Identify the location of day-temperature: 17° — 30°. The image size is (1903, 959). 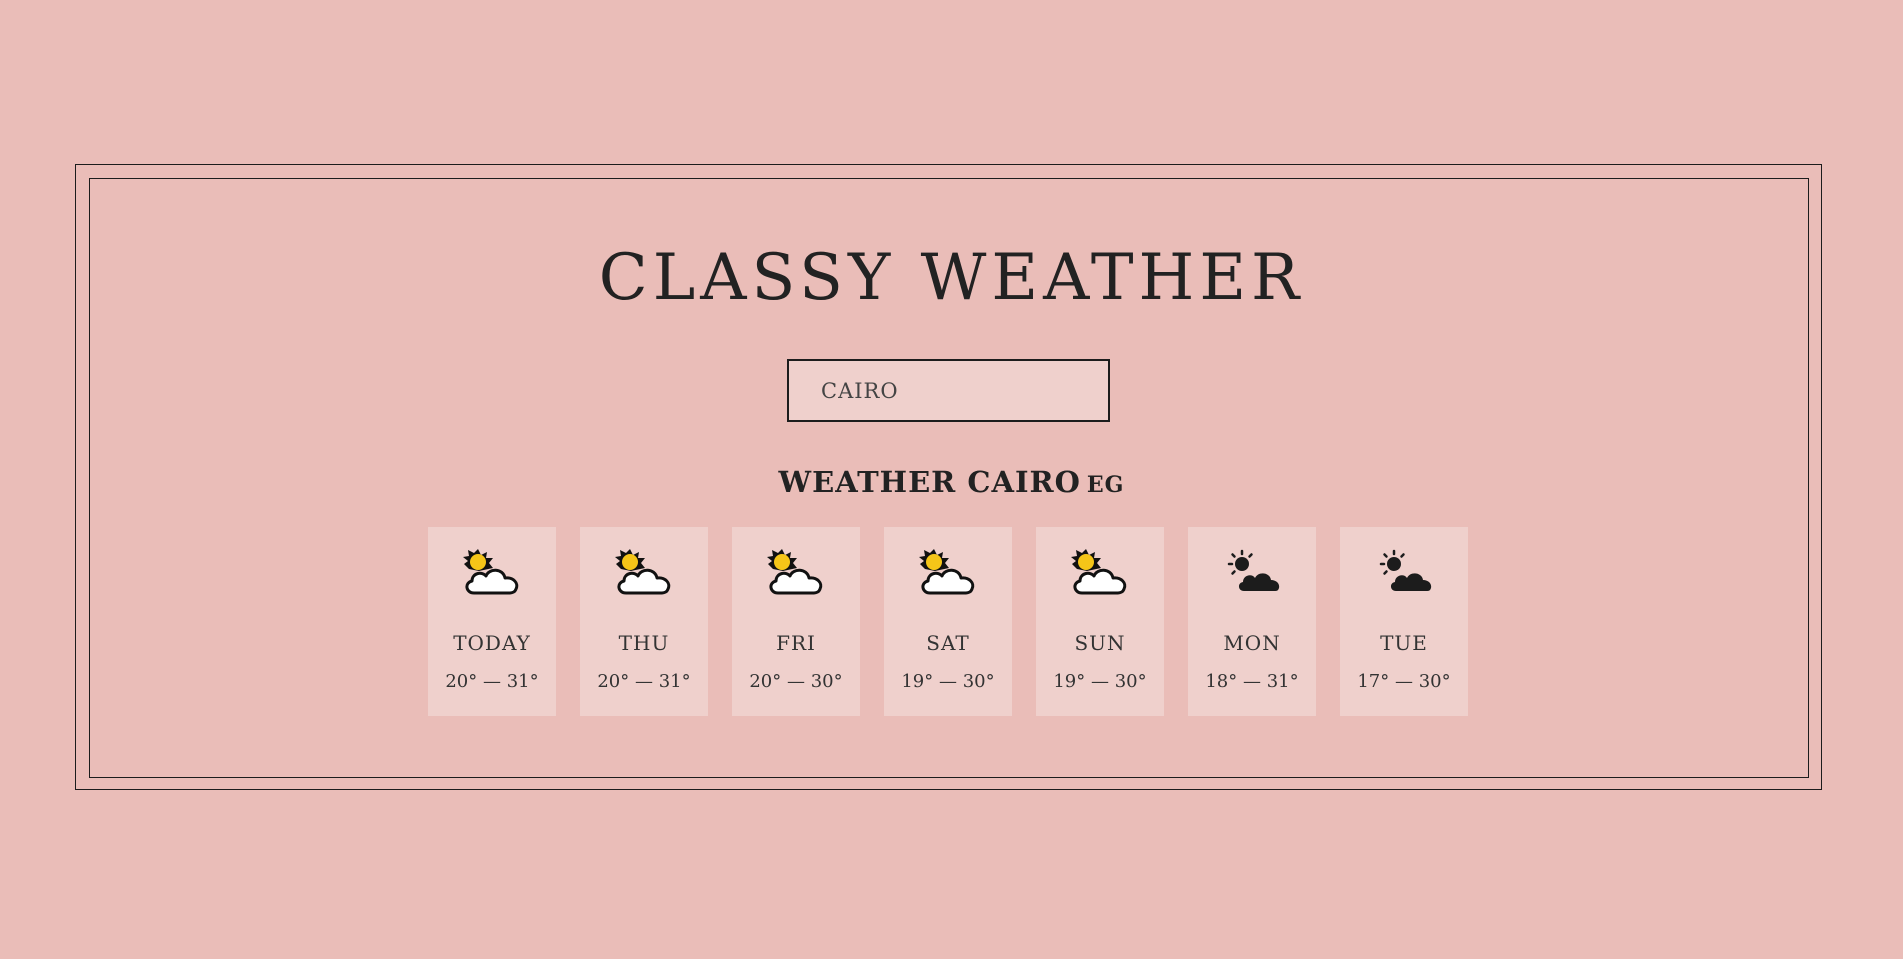
(1404, 681).